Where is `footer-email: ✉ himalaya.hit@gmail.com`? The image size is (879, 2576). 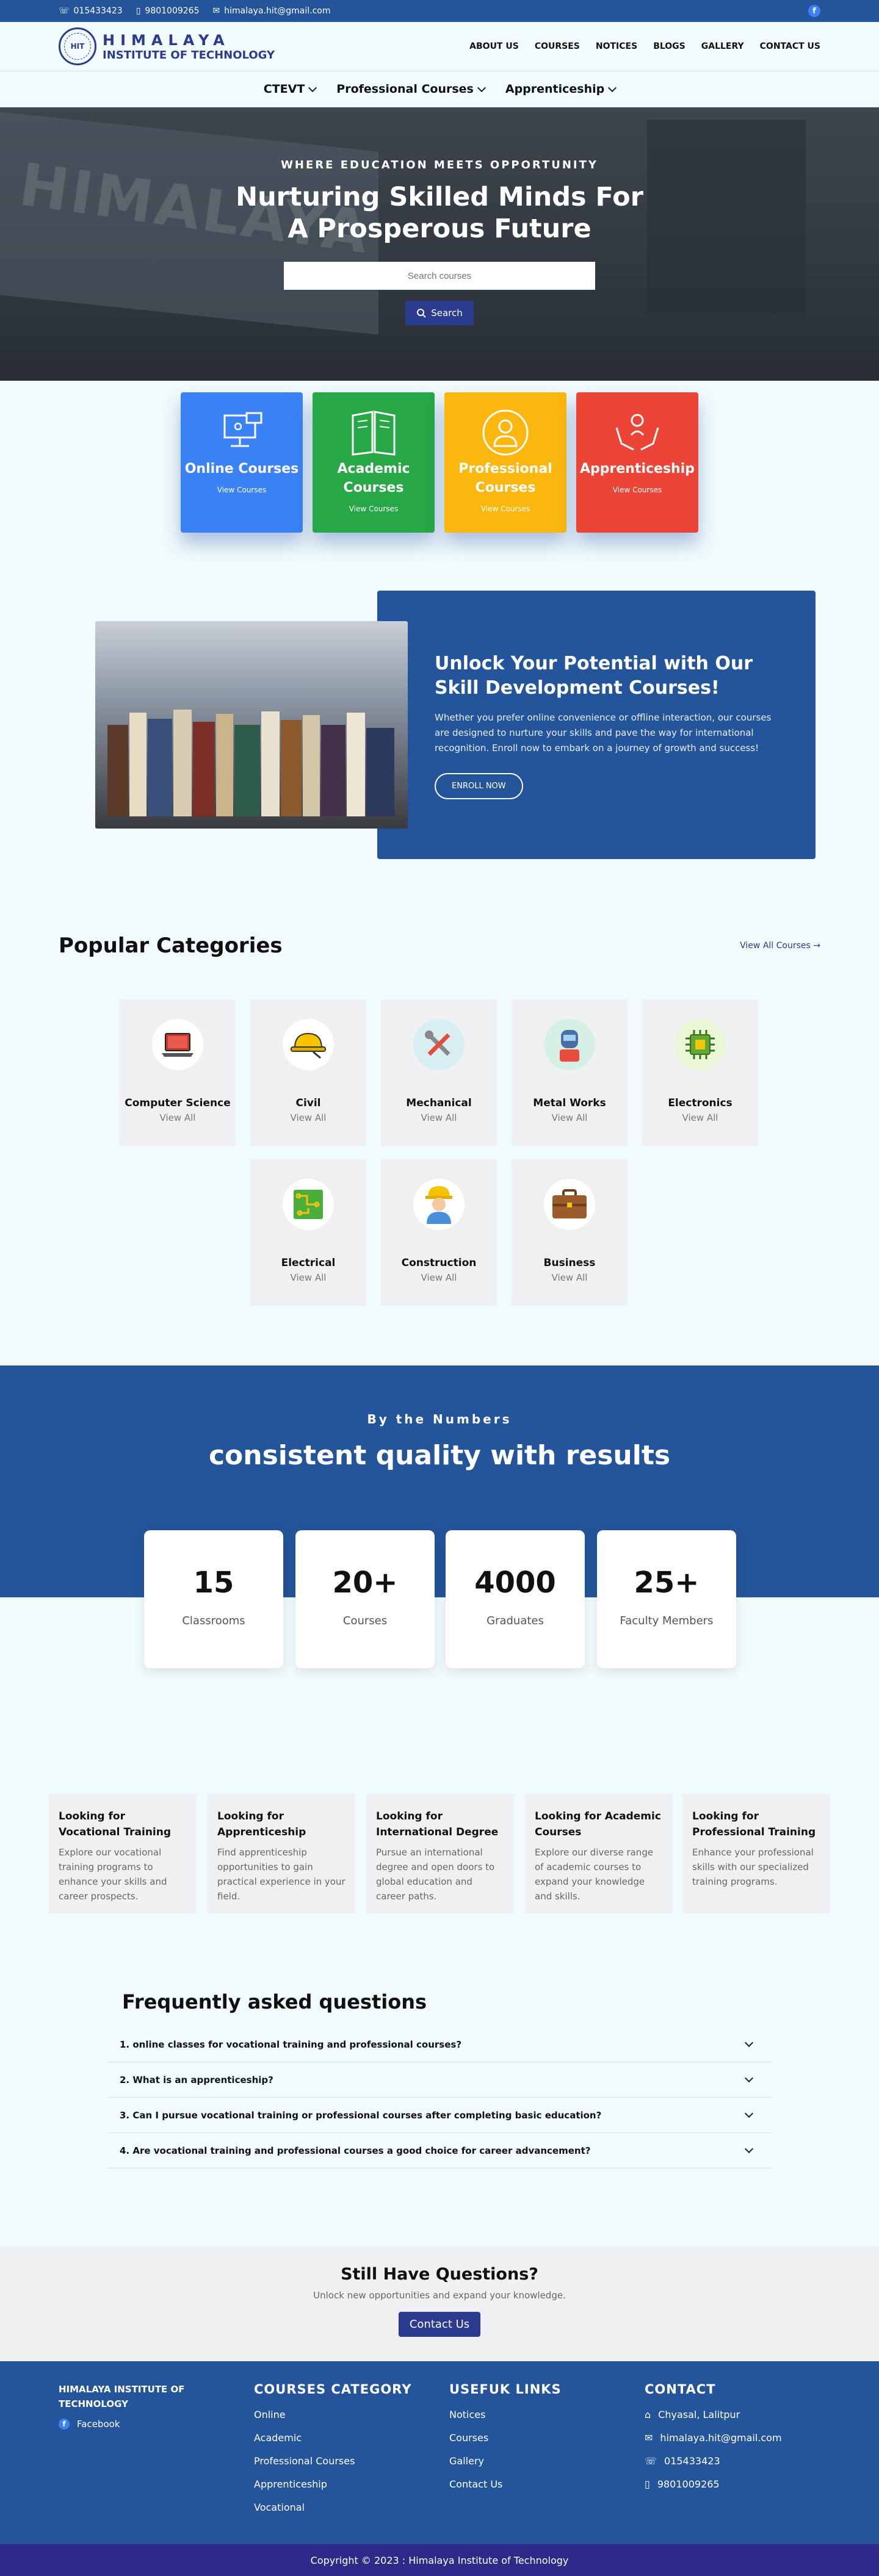 footer-email: ✉ himalaya.hit@gmail.com is located at coordinates (714, 2438).